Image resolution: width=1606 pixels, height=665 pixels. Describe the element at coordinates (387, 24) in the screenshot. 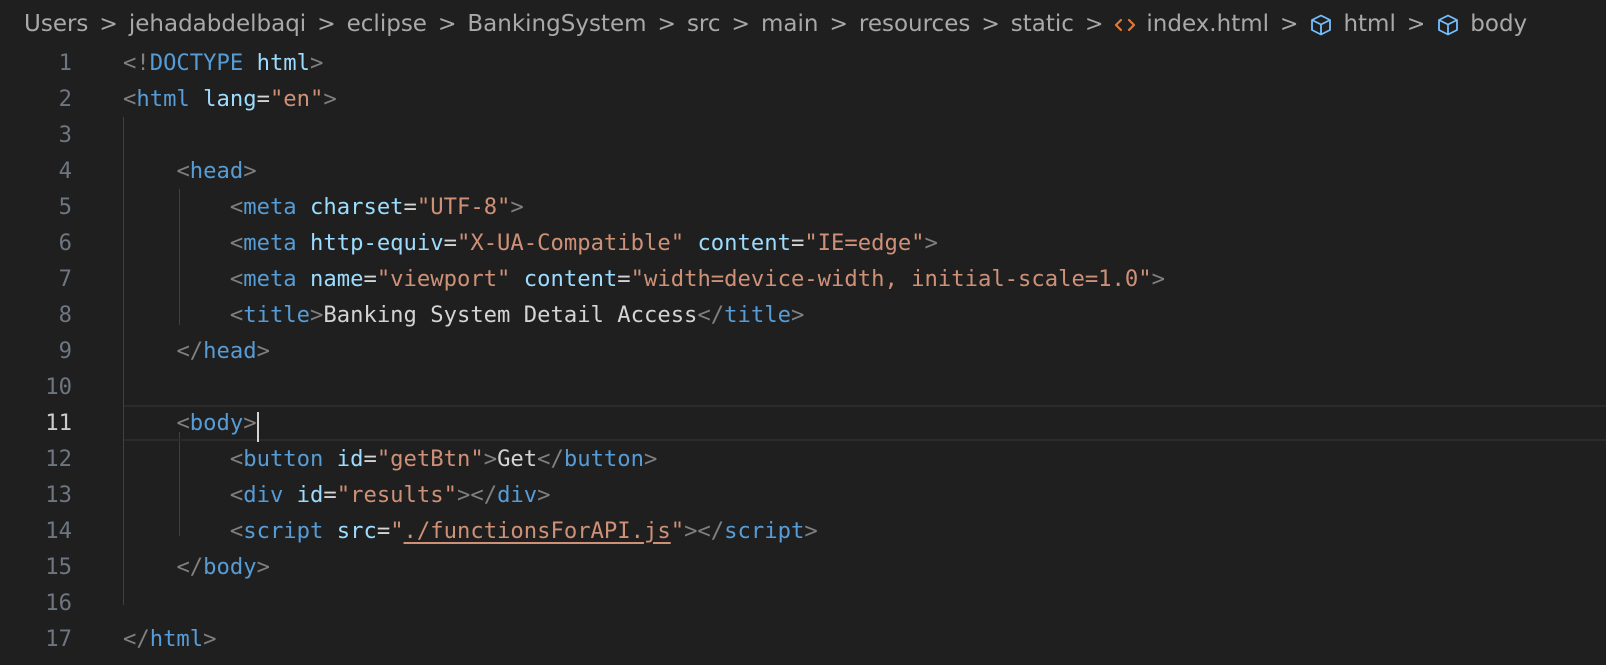

I see `breadcrumb-segment: eclipse` at that location.